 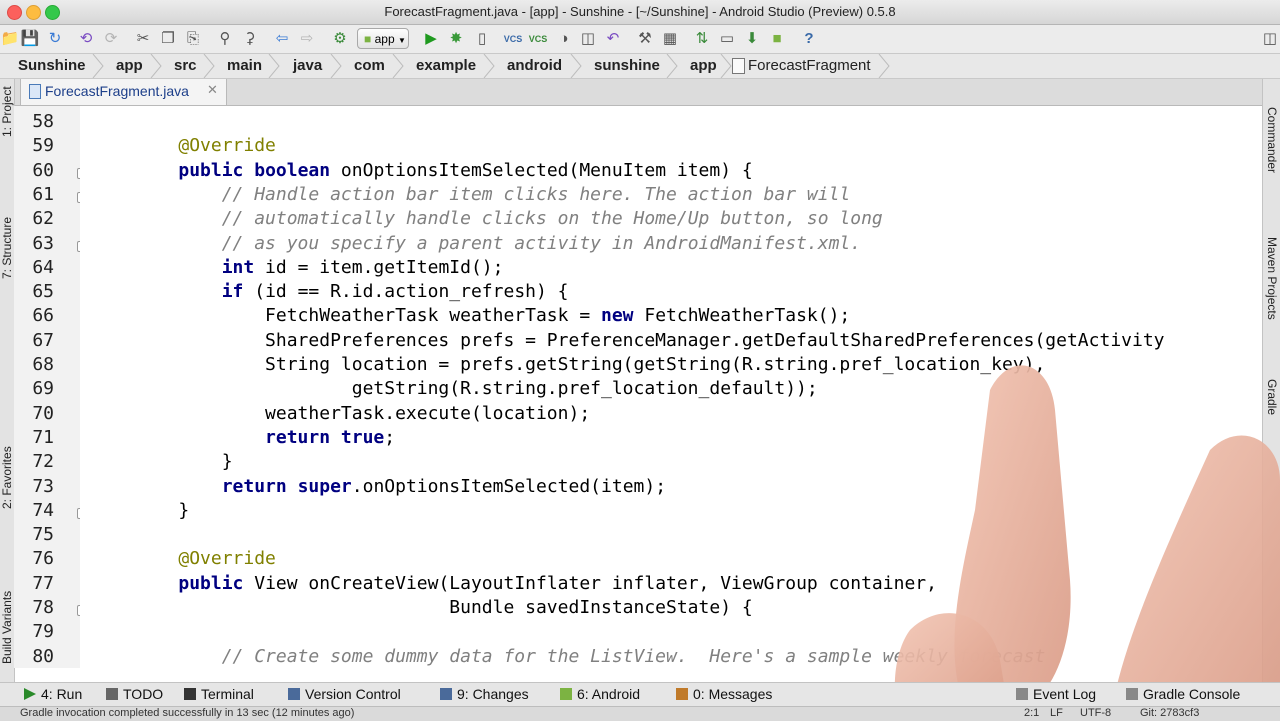 What do you see at coordinates (809, 39) in the screenshot?
I see `help-icon: ?` at bounding box center [809, 39].